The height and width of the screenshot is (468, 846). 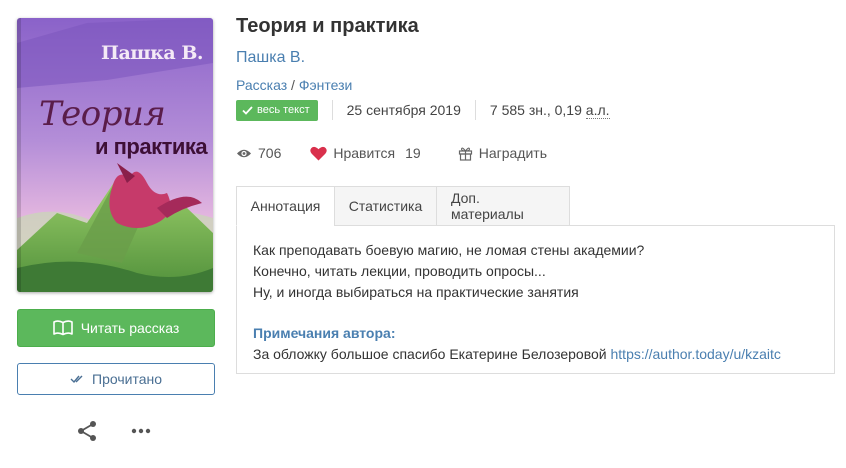 What do you see at coordinates (87, 431) in the screenshot?
I see `share-icon` at bounding box center [87, 431].